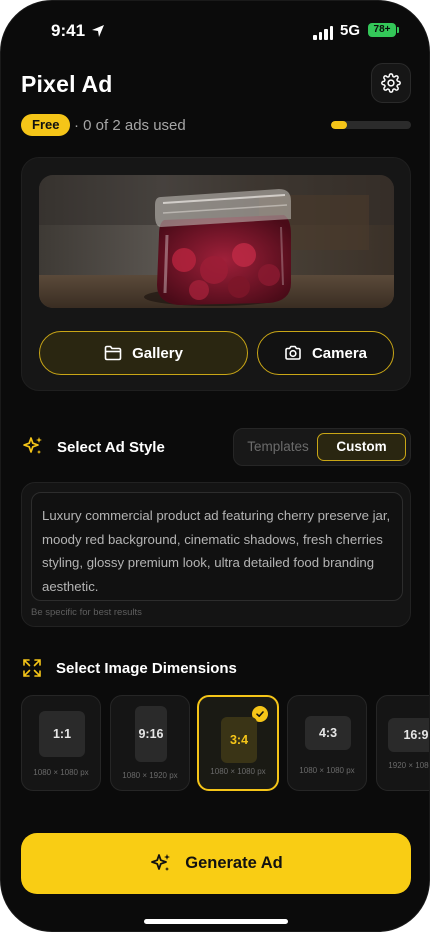  I want to click on camera-button-label: Camera, so click(339, 353).